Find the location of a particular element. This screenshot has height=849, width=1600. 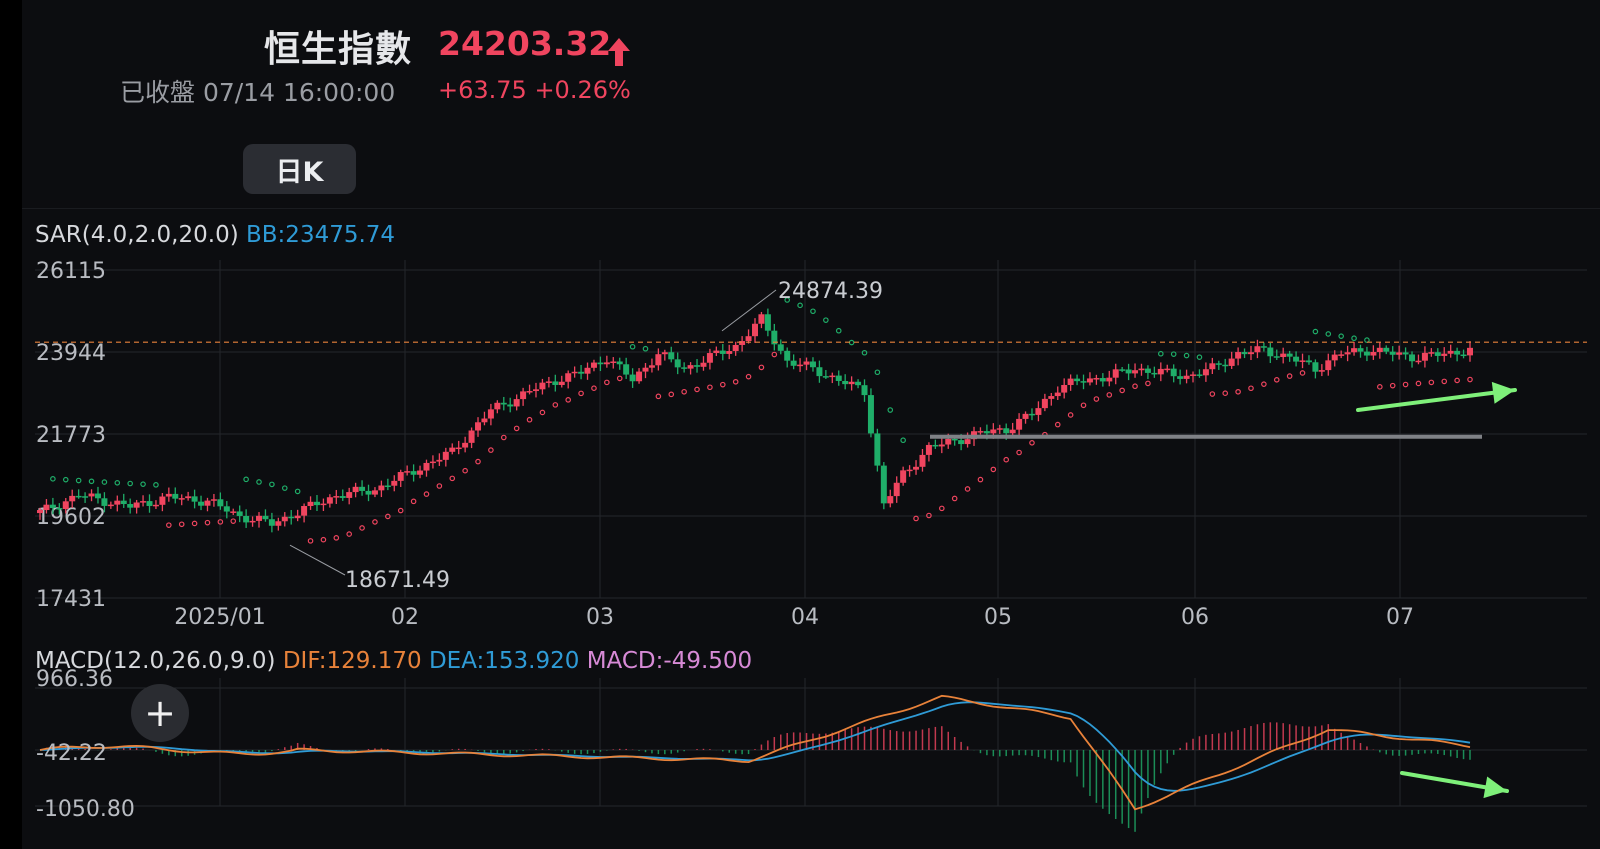

x-tick-label: 04 is located at coordinates (805, 617).